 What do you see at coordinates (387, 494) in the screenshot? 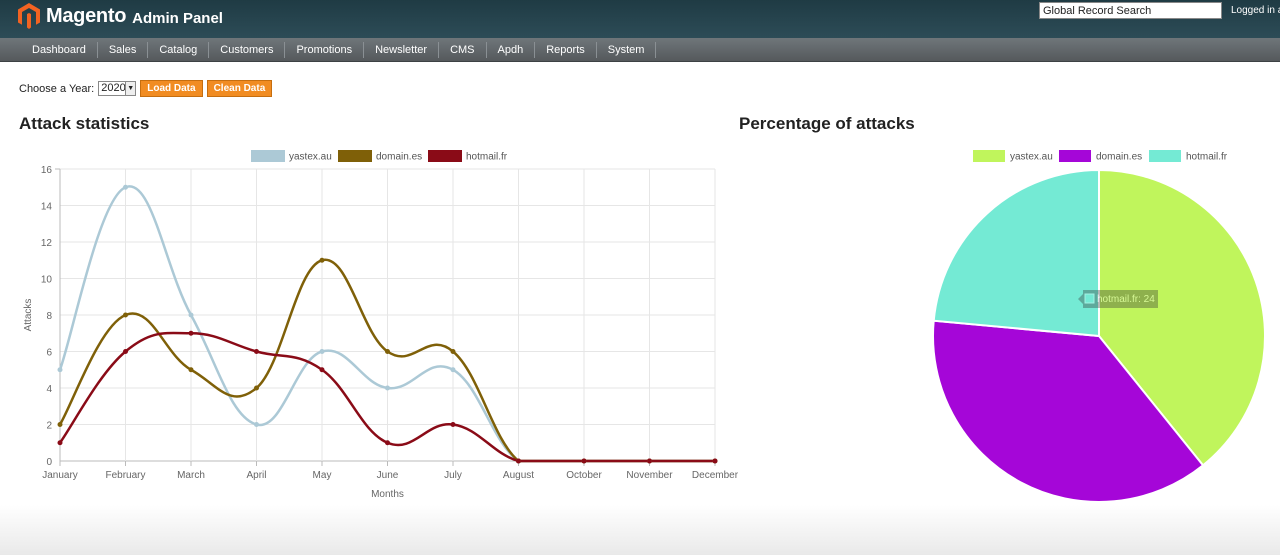
I see `x-axis-title: Months` at bounding box center [387, 494].